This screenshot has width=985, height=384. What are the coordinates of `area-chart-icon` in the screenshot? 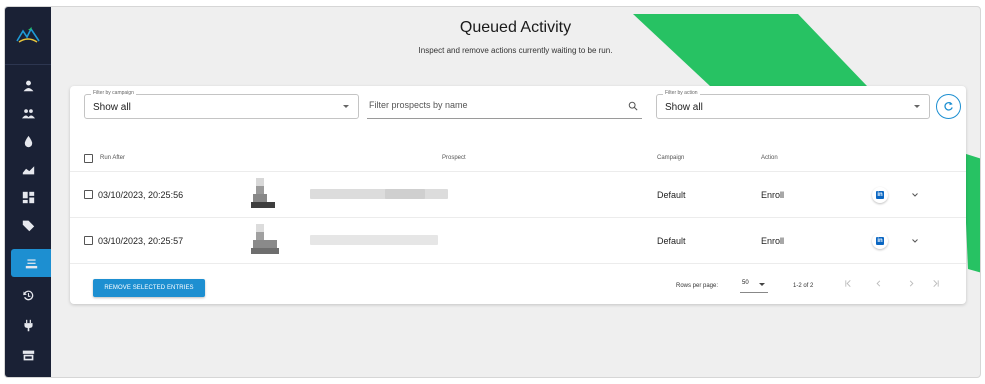 It's located at (28, 169).